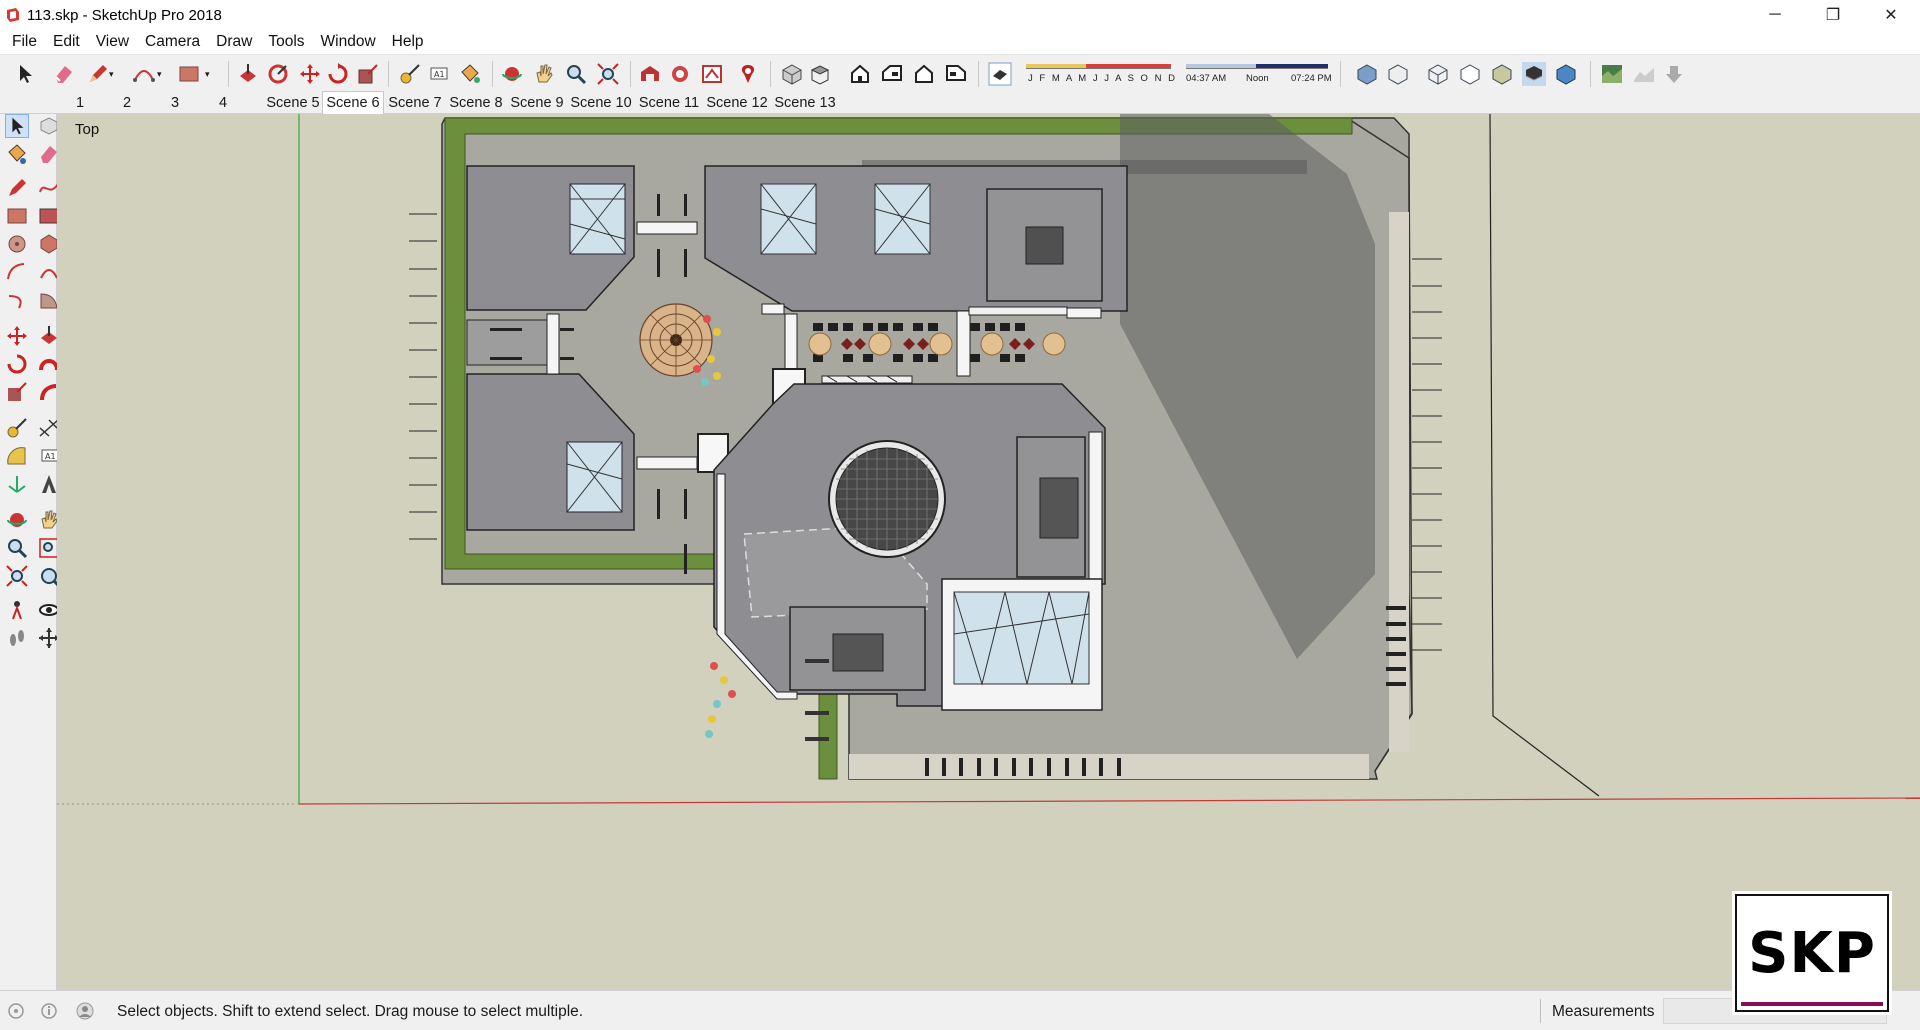 This screenshot has width=1920, height=1030. I want to click on front-view-icon, so click(860, 74).